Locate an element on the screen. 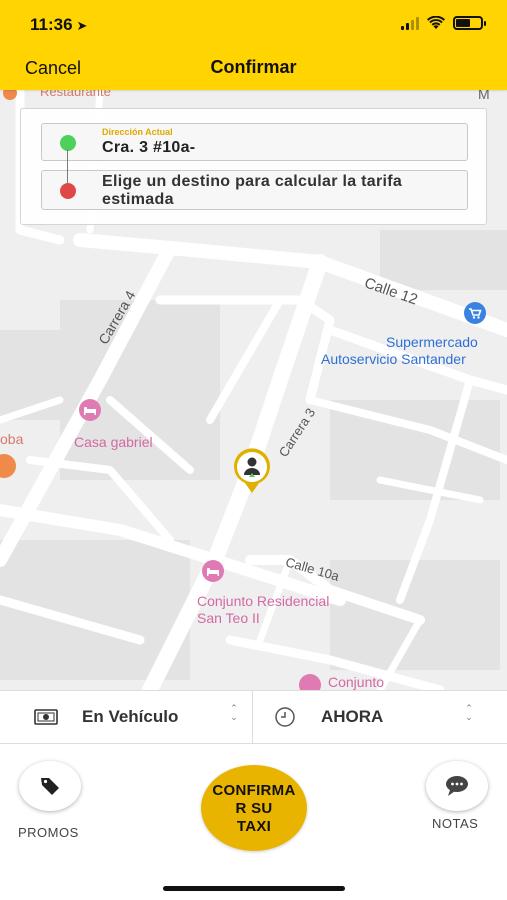  battery-icon is located at coordinates (469, 23).